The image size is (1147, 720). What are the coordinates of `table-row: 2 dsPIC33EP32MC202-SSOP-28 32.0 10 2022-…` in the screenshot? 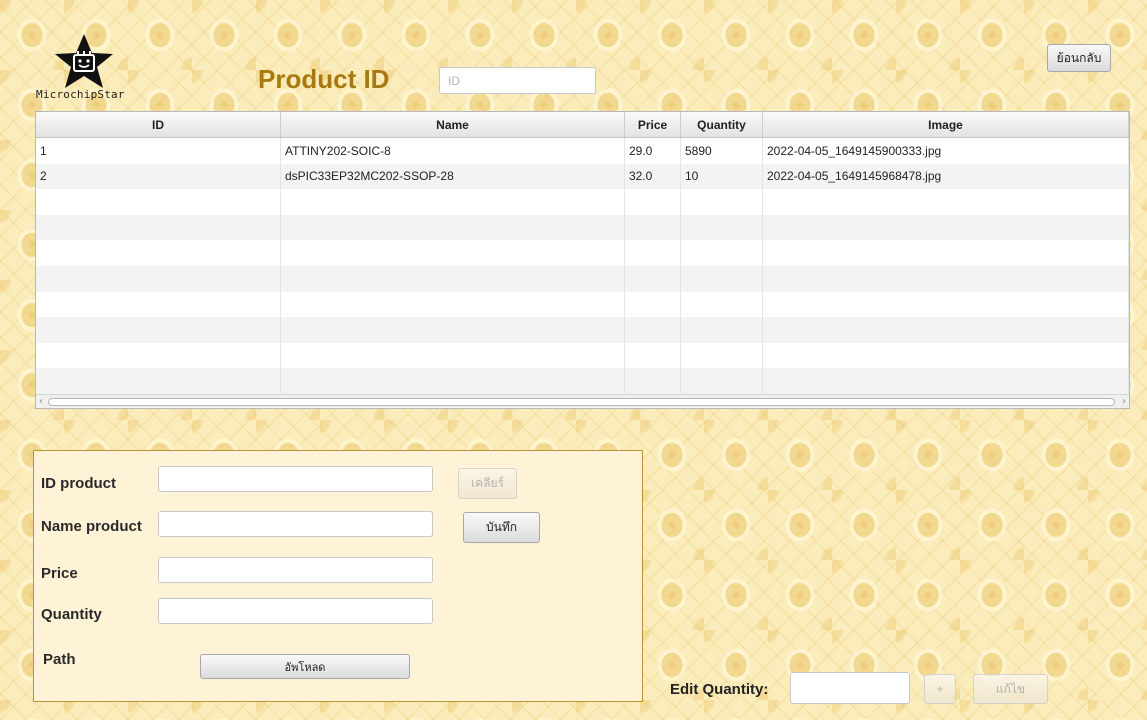 It's located at (582, 176).